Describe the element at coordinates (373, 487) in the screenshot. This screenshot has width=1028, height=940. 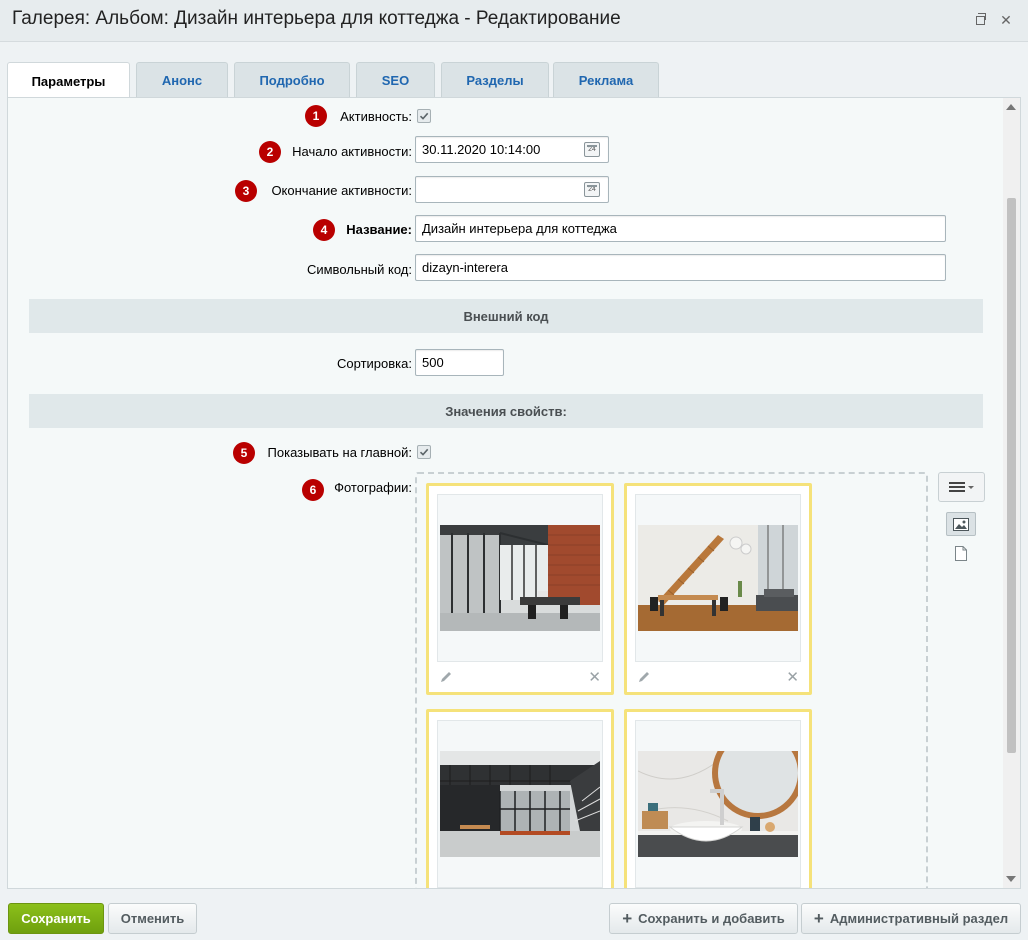
I see `photos-label: Фотографии:` at that location.